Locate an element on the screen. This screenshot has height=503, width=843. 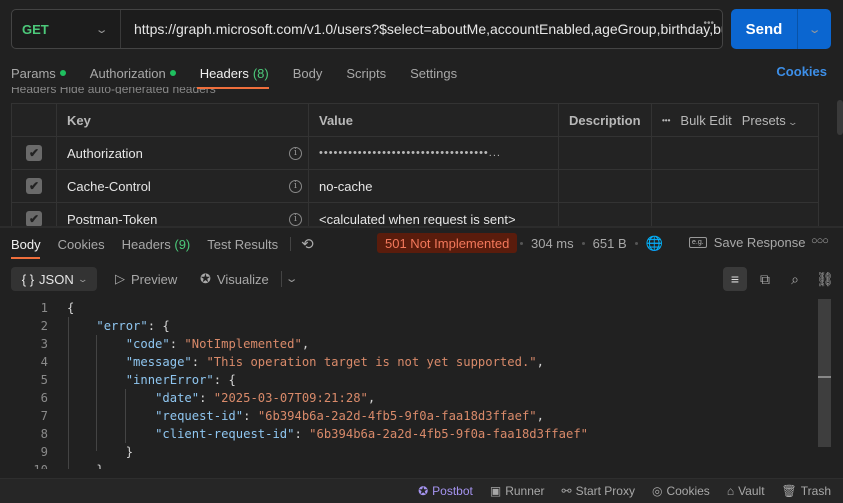
json-punctuation: , is located at coordinates (540, 362).